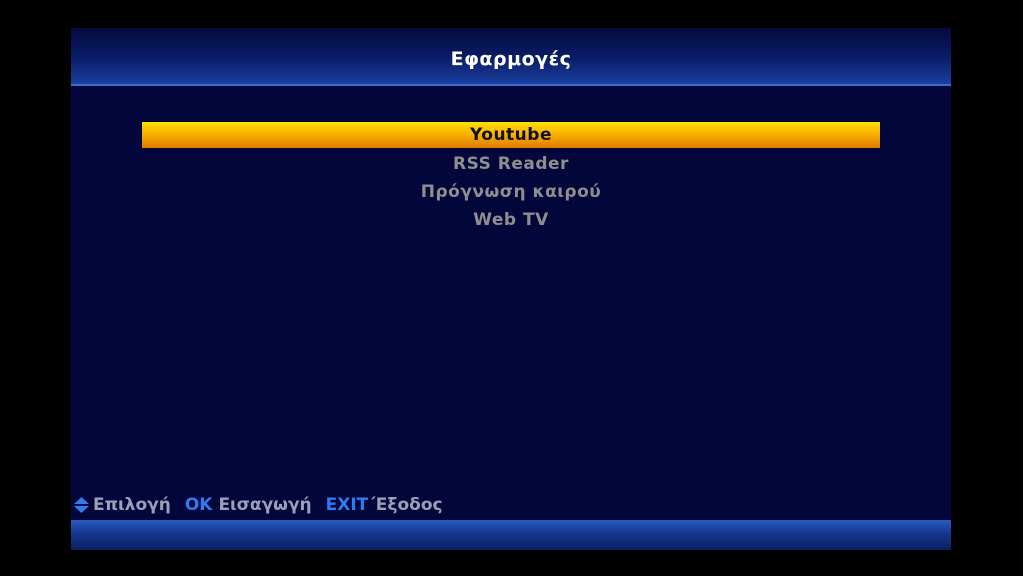 The width and height of the screenshot is (1023, 576). I want to click on menu-item-web-tv: Web TV, so click(511, 220).